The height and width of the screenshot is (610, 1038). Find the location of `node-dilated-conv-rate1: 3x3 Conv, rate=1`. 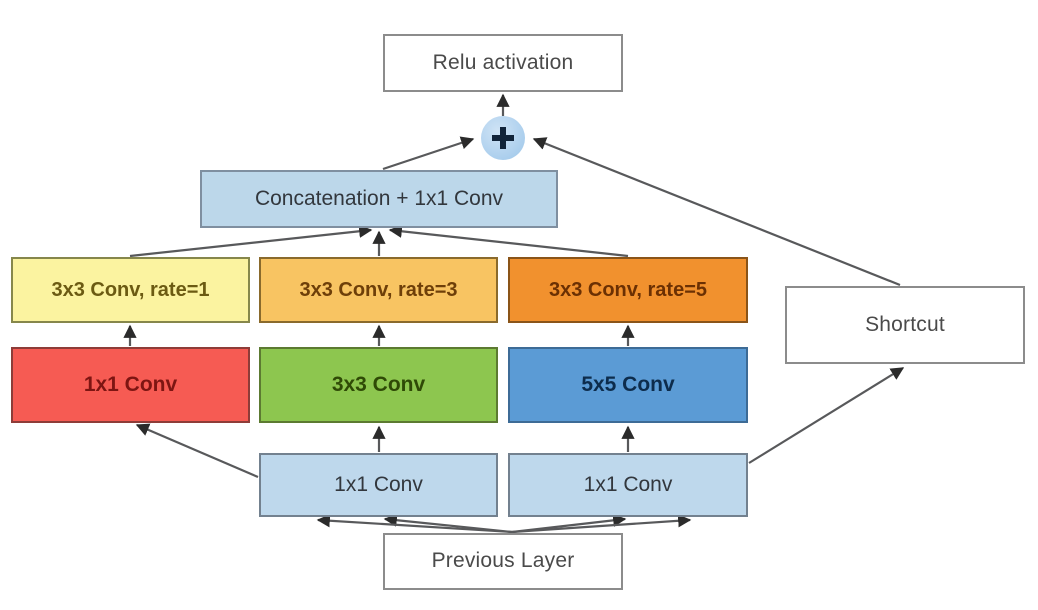

node-dilated-conv-rate1: 3x3 Conv, rate=1 is located at coordinates (130, 290).